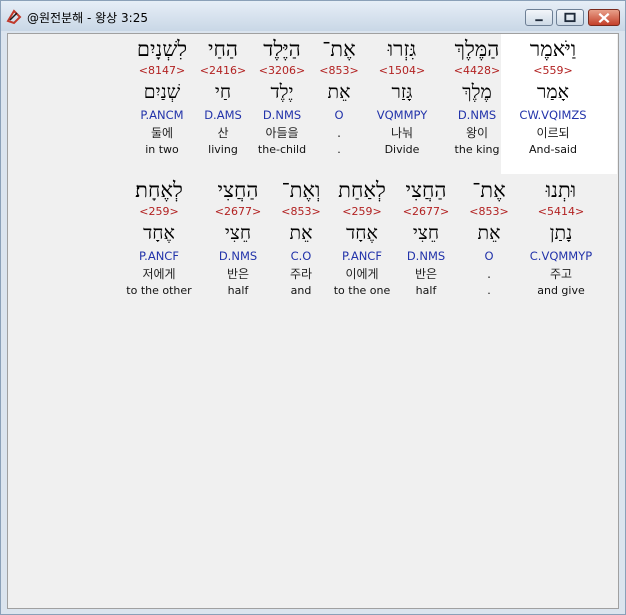 The image size is (626, 615). I want to click on korean-gloss: 주고, so click(561, 274).